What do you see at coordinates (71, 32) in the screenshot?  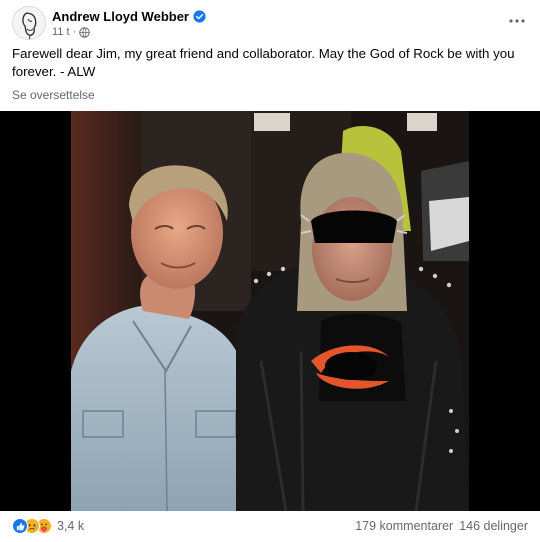 I see `post-meta: 11 t ·` at bounding box center [71, 32].